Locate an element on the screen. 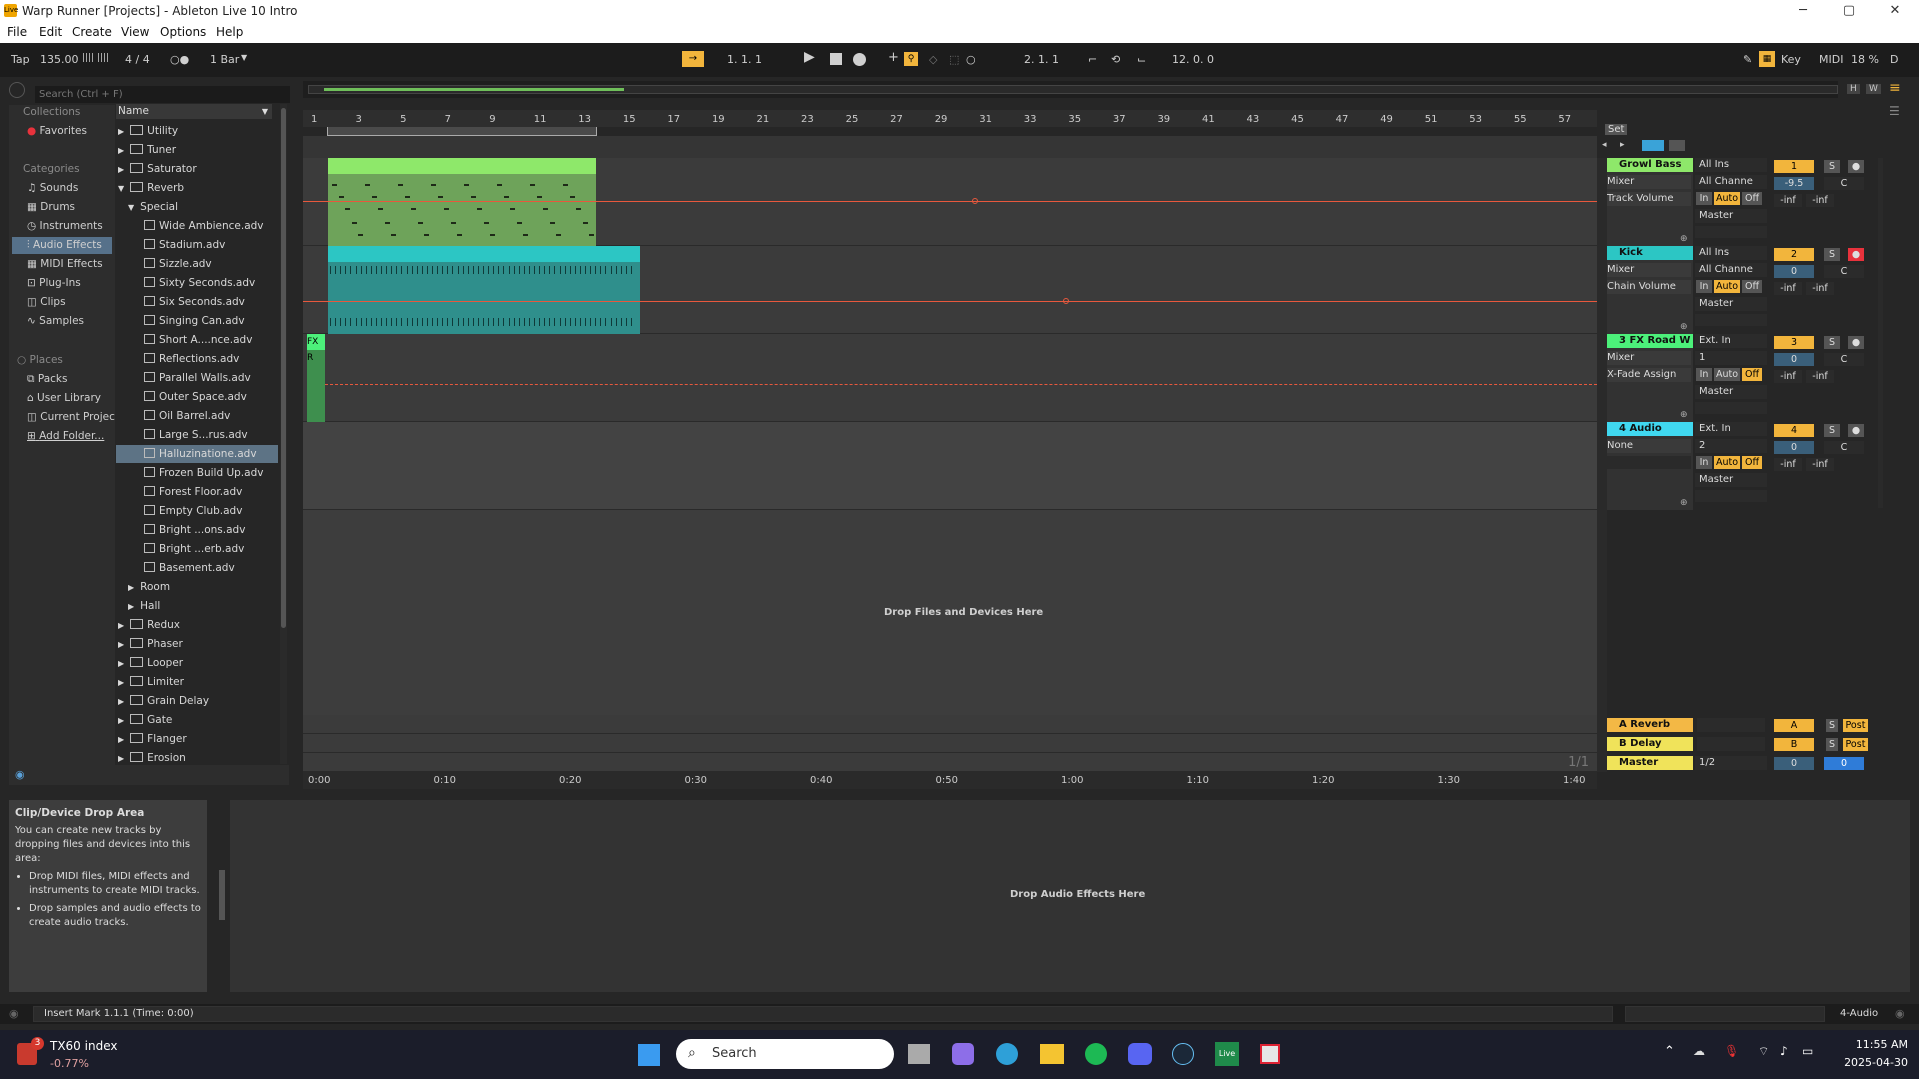  favorites-item: ● Favorites is located at coordinates (57, 131).